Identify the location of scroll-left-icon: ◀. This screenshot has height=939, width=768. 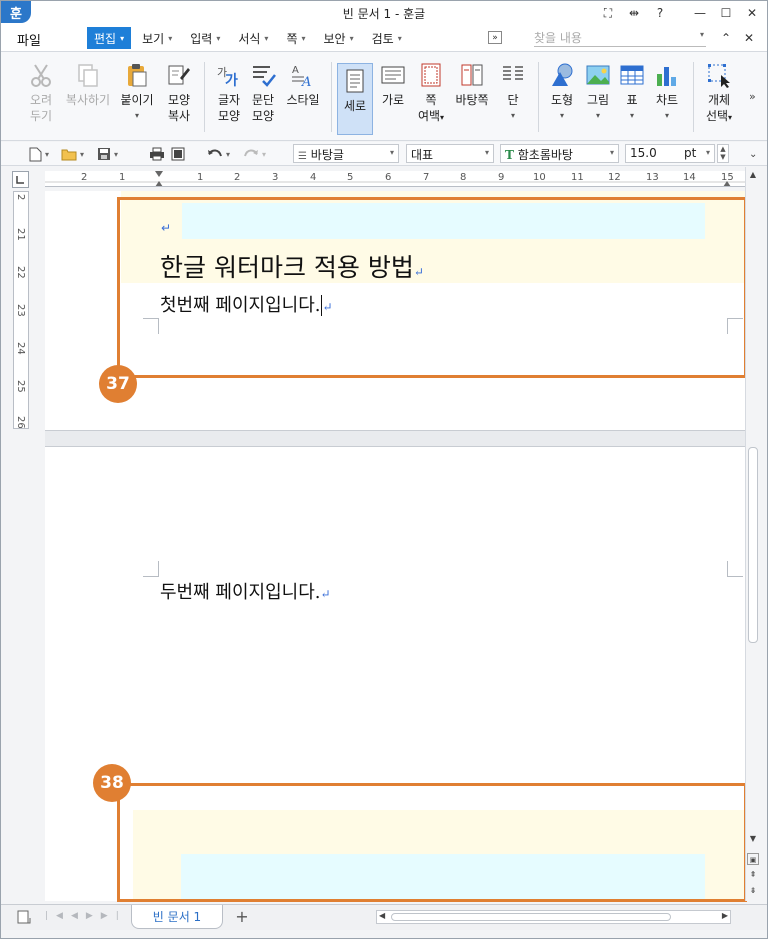
(382, 915).